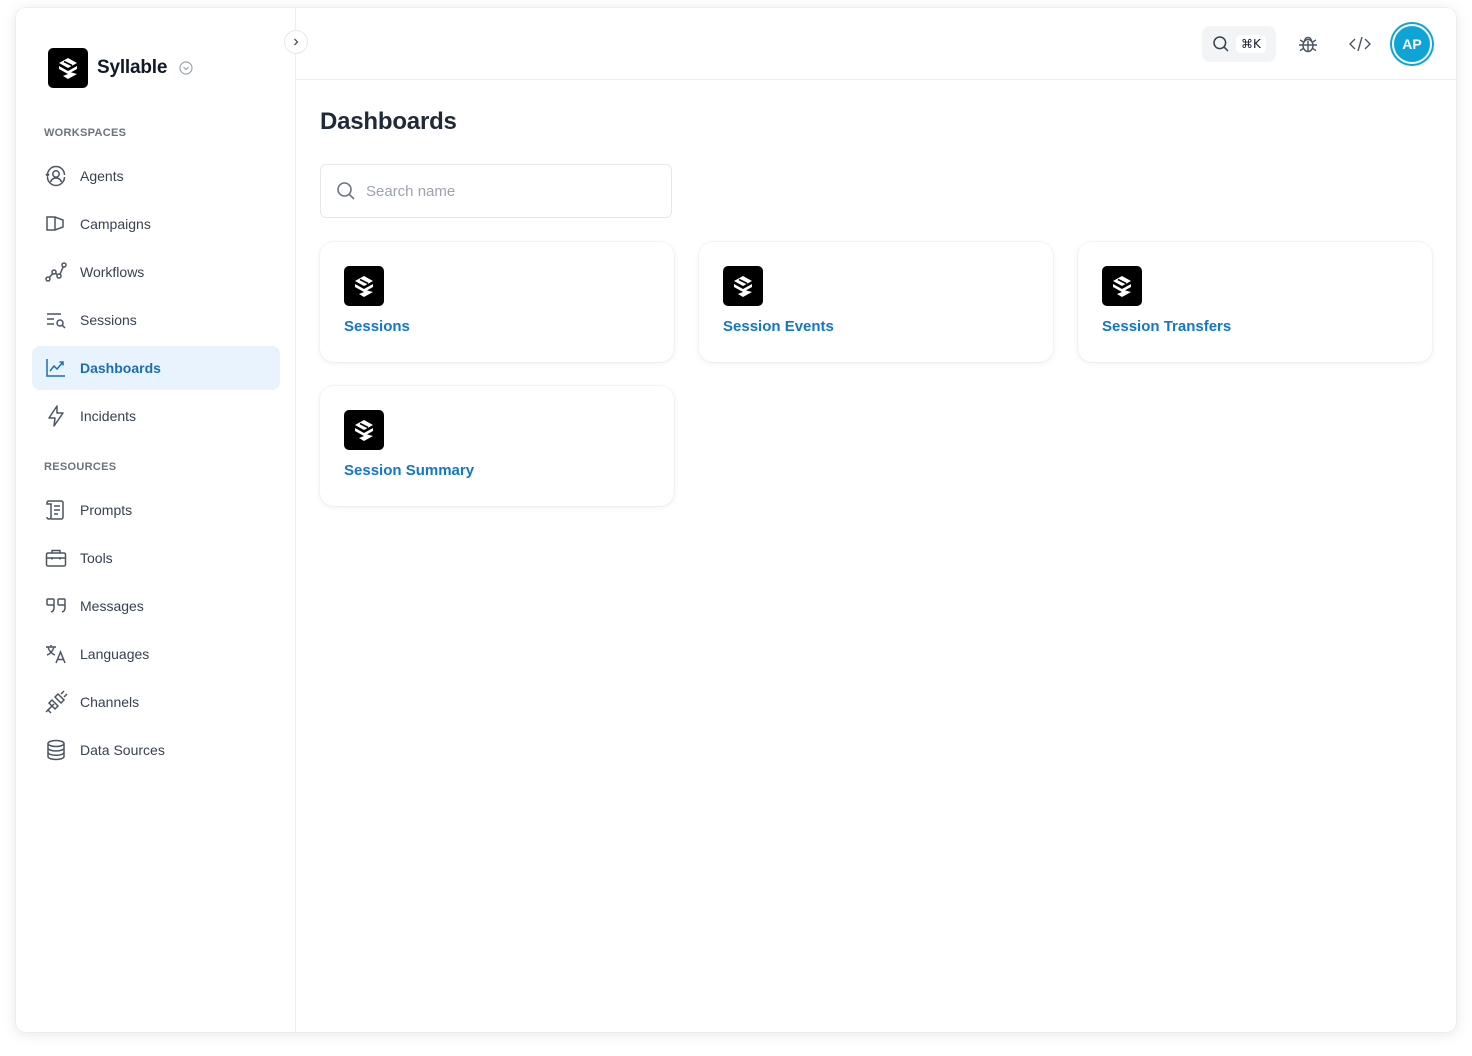  Describe the element at coordinates (56, 702) in the screenshot. I see `channels-icon` at that location.